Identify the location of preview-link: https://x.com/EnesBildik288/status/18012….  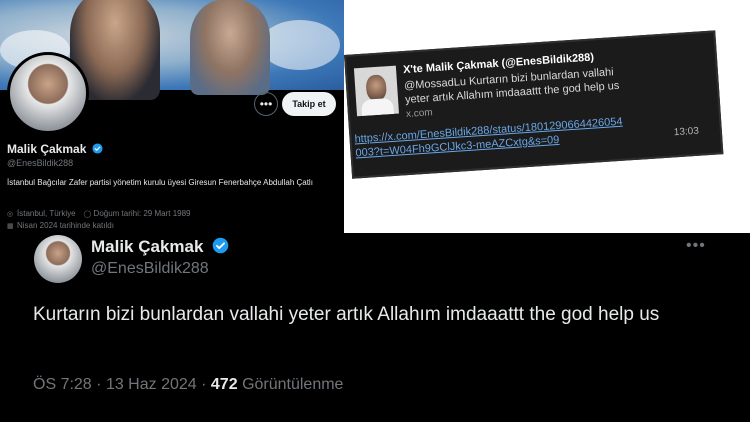
(490, 137).